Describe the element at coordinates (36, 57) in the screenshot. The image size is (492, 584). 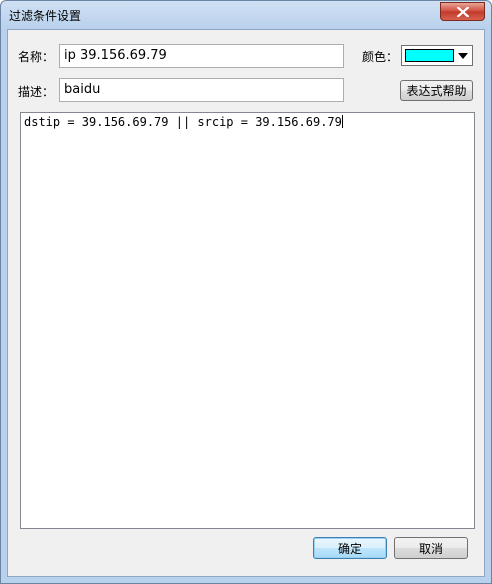
I see `name-label: 名称：` at that location.